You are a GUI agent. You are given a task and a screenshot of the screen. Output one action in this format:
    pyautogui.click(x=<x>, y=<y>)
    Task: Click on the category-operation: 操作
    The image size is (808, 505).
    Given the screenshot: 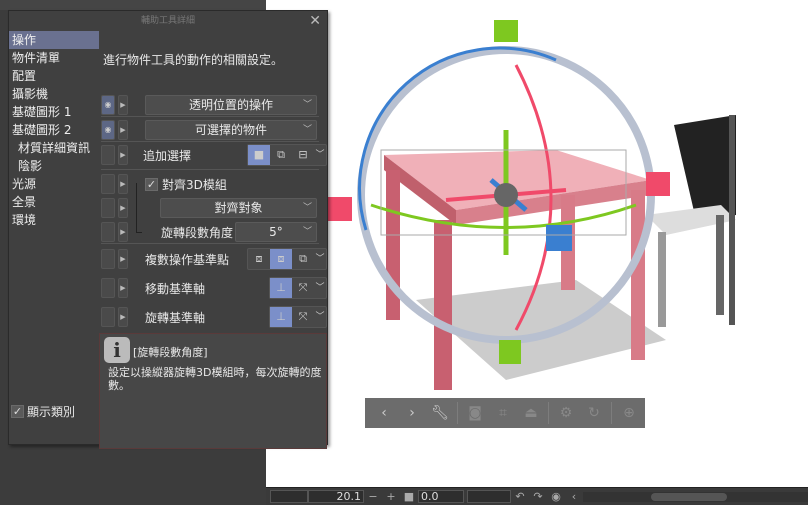 What is the action you would take?
    pyautogui.click(x=54, y=40)
    